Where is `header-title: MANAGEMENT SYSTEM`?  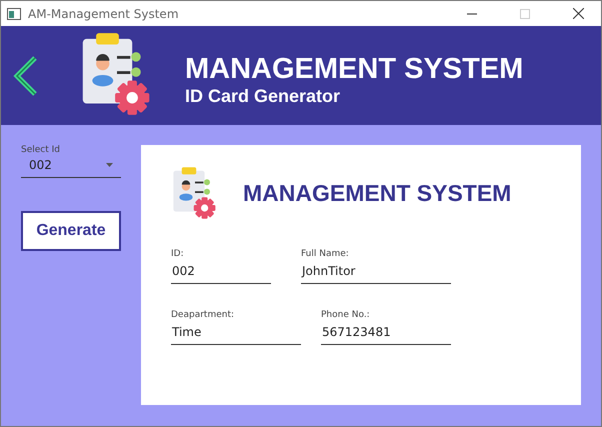
header-title: MANAGEMENT SYSTEM is located at coordinates (354, 70).